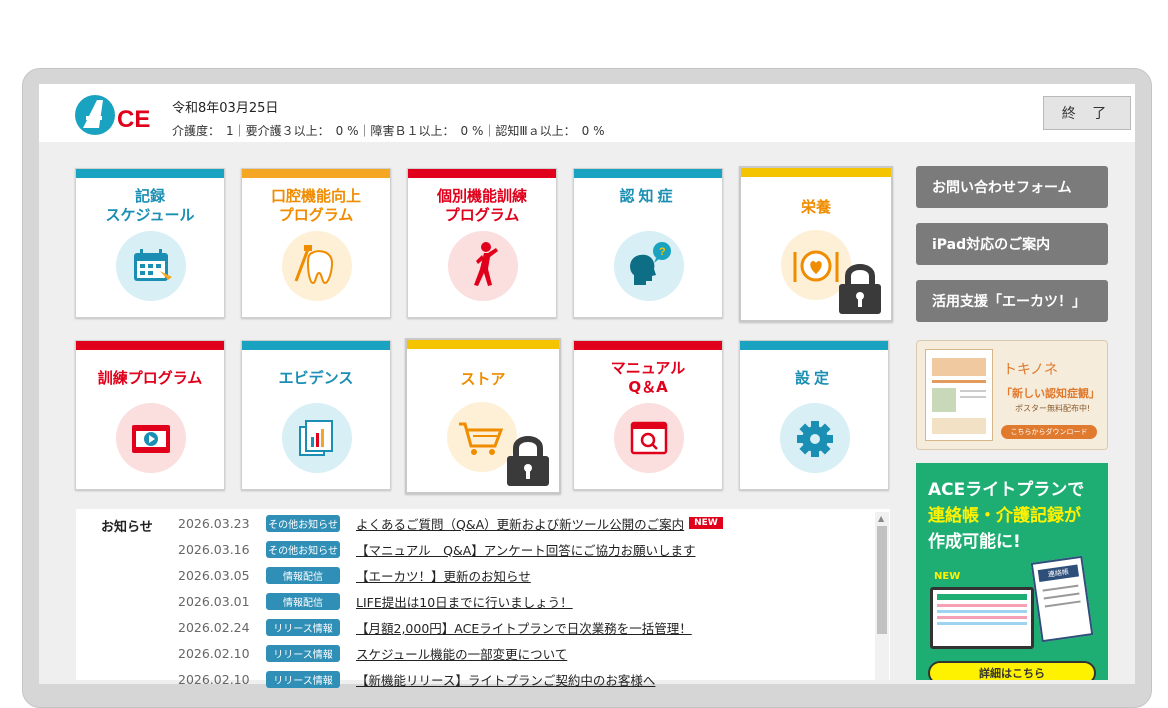  What do you see at coordinates (648, 377) in the screenshot?
I see `tile-title: マニュアル Q＆A` at bounding box center [648, 377].